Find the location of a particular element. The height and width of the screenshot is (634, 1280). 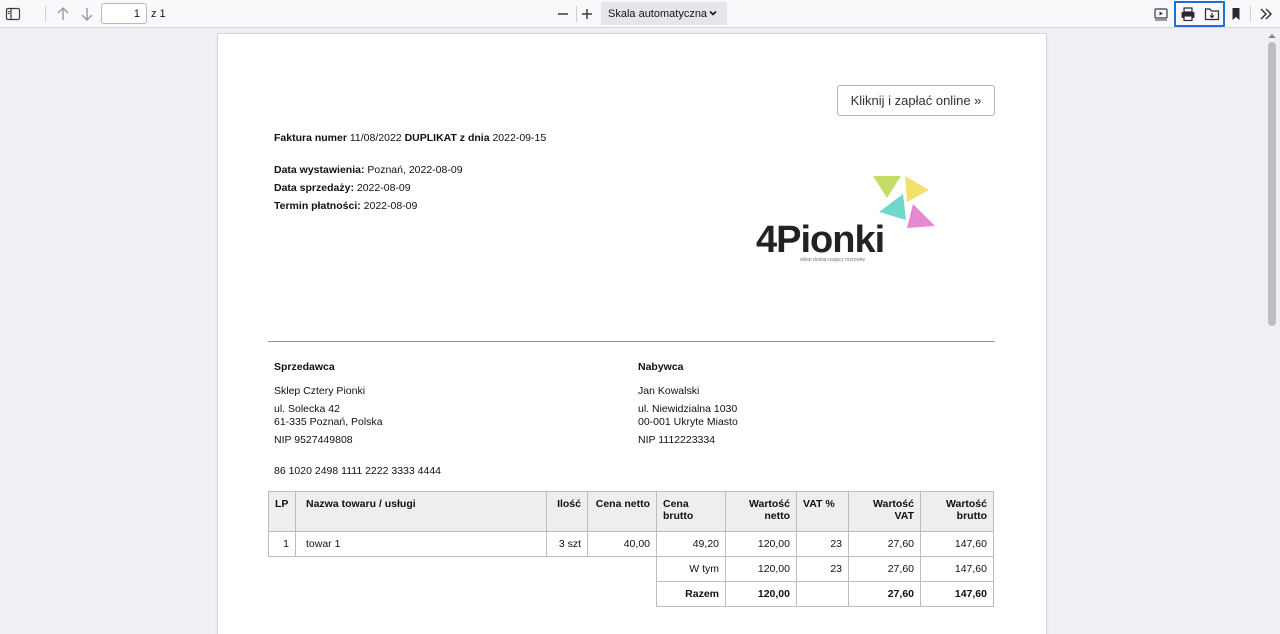

summary-label: W tym is located at coordinates (691, 569).